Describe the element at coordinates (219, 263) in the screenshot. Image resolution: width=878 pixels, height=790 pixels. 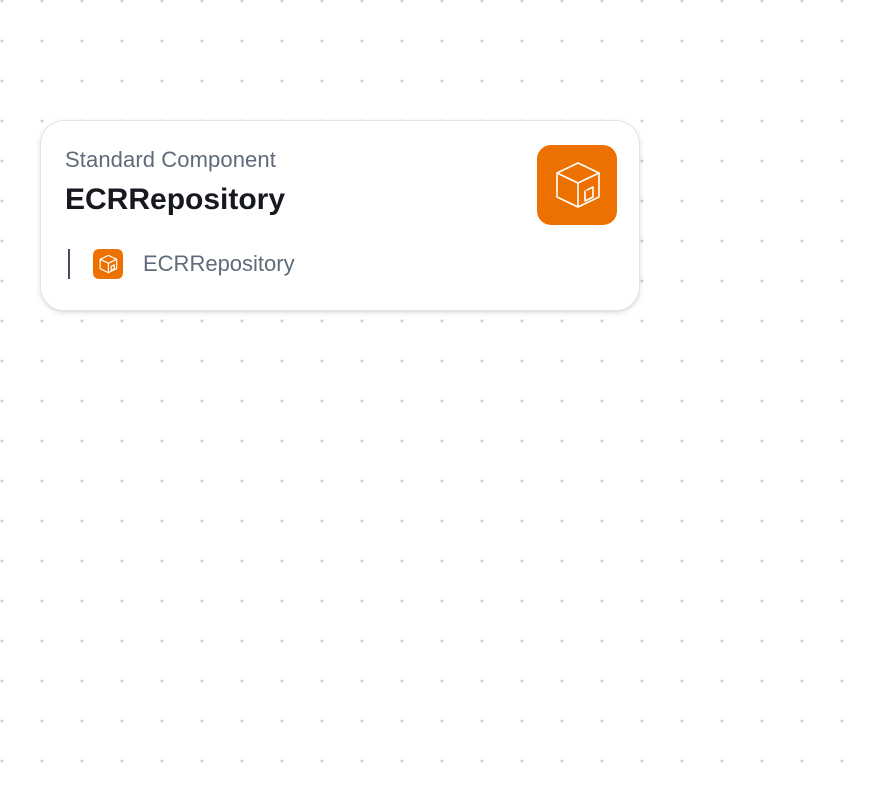
I see `child-resource-label: ECRRepository` at that location.